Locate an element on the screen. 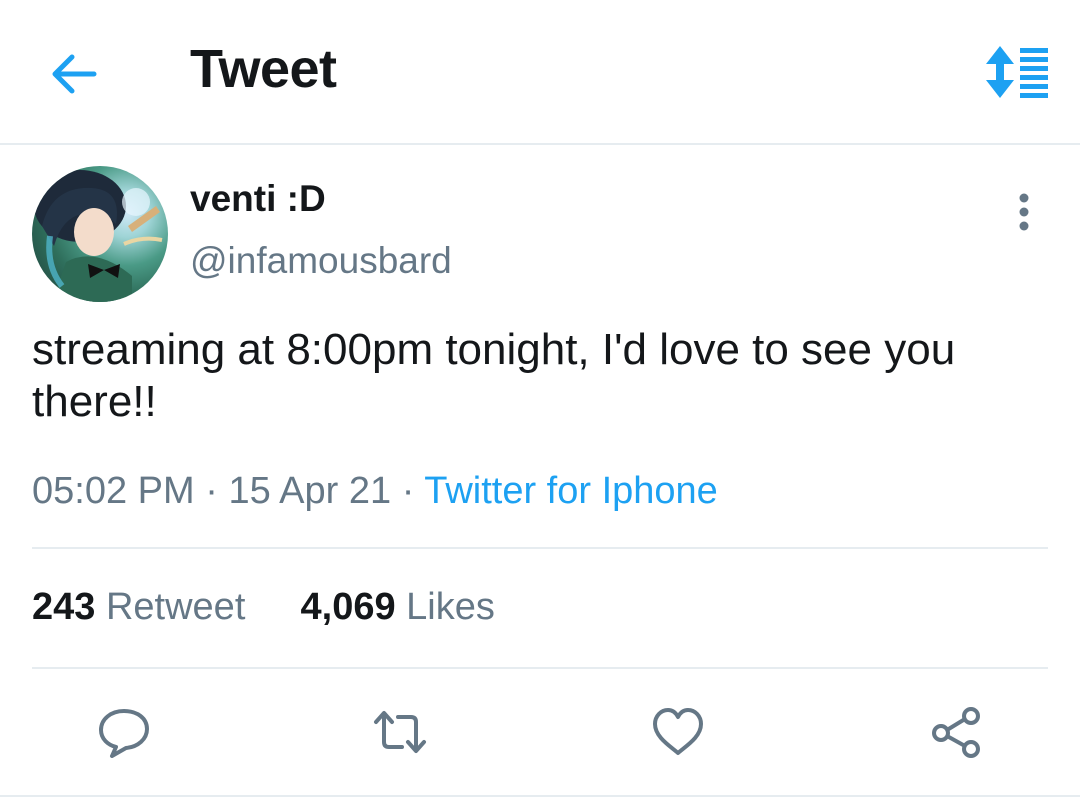 This screenshot has width=1080, height=801. back-button is located at coordinates (74, 74).